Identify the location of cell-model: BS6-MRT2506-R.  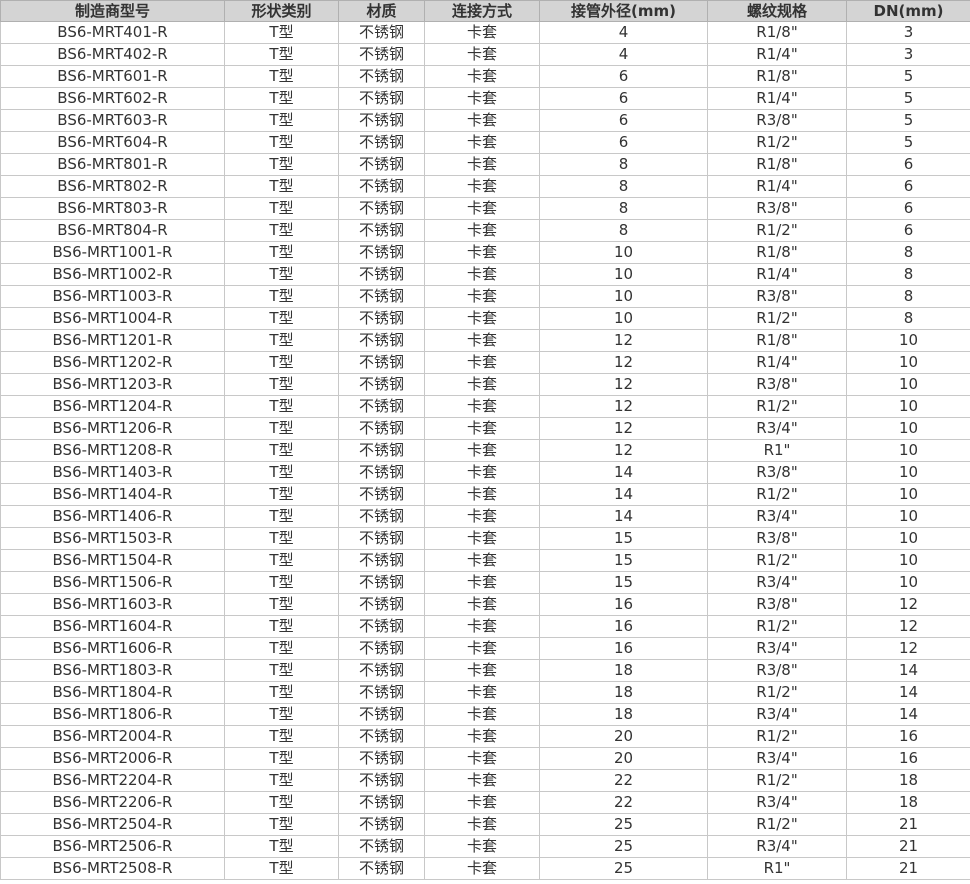
(112, 846).